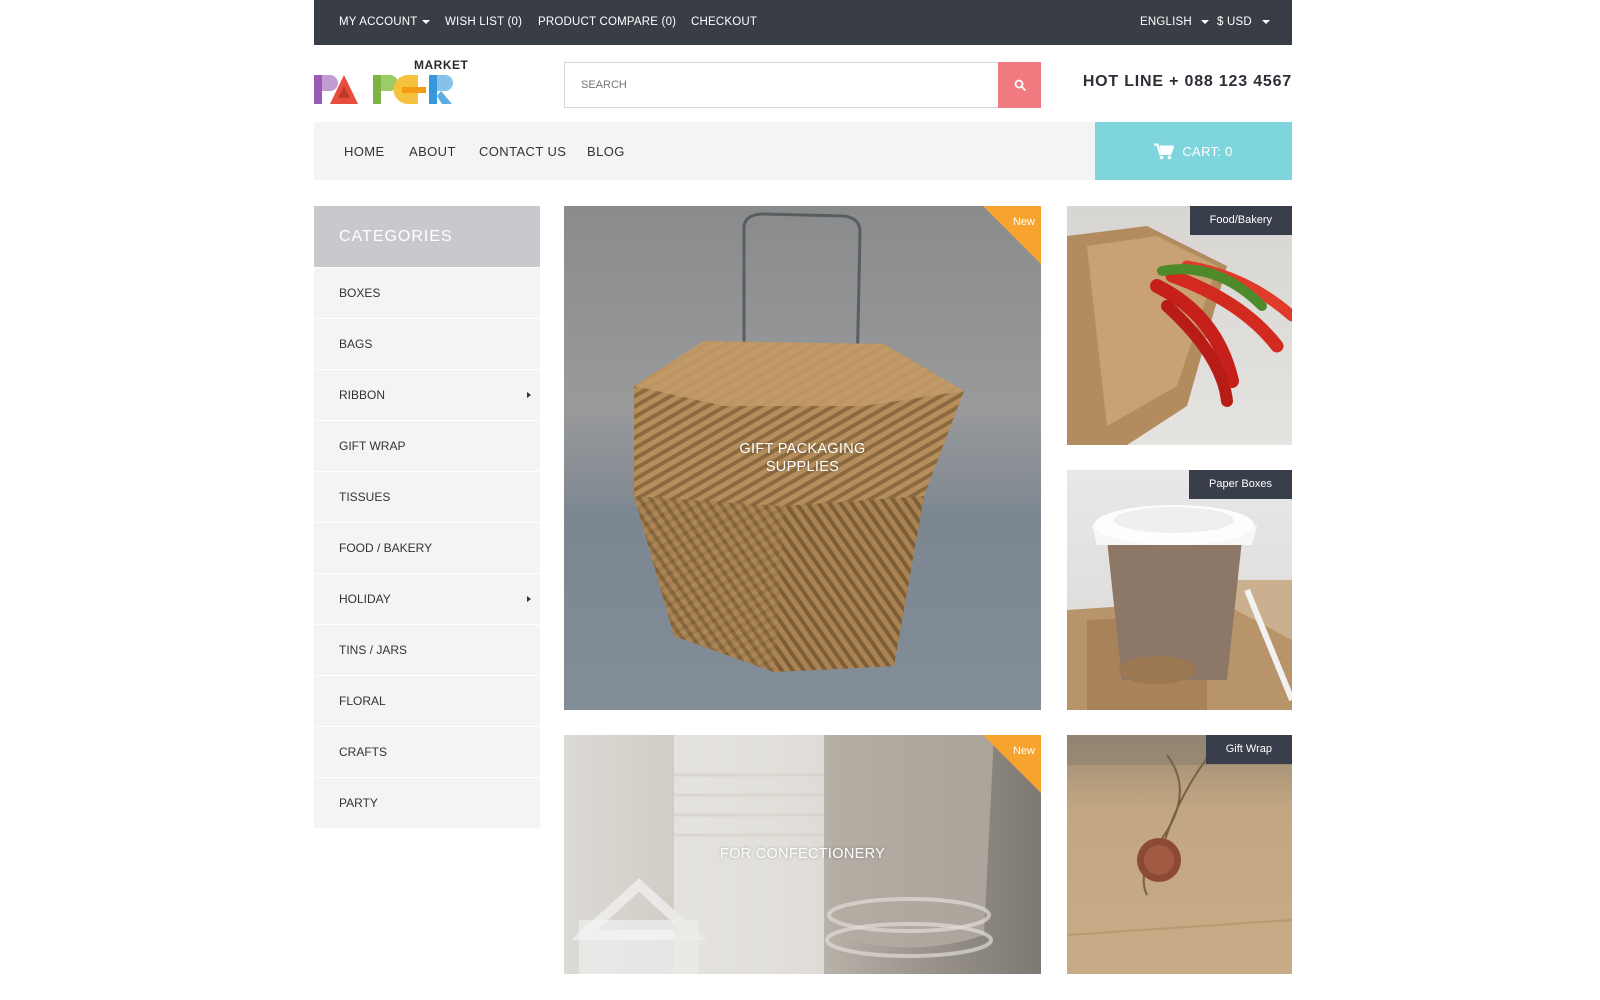 This screenshot has height=1000, width=1600. I want to click on banner-food-bakery: Food/Bakery, so click(1179, 325).